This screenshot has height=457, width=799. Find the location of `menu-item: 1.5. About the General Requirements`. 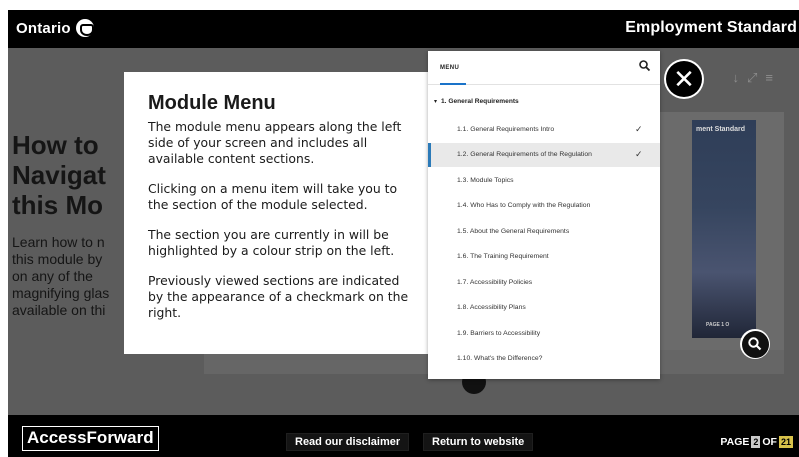

menu-item: 1.5. About the General Requirements is located at coordinates (544, 231).